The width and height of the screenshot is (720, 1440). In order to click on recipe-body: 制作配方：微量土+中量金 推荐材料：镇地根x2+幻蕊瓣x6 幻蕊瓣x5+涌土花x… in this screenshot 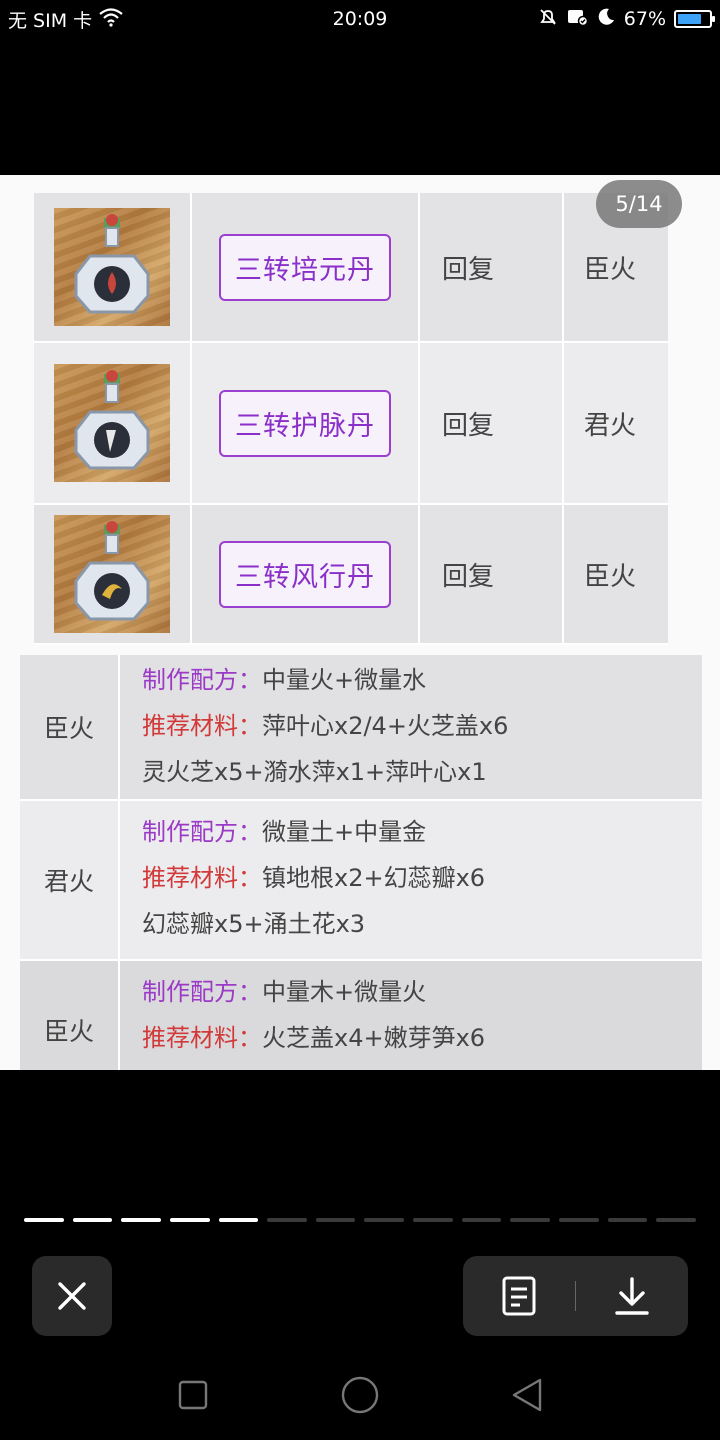, I will do `click(411, 880)`.